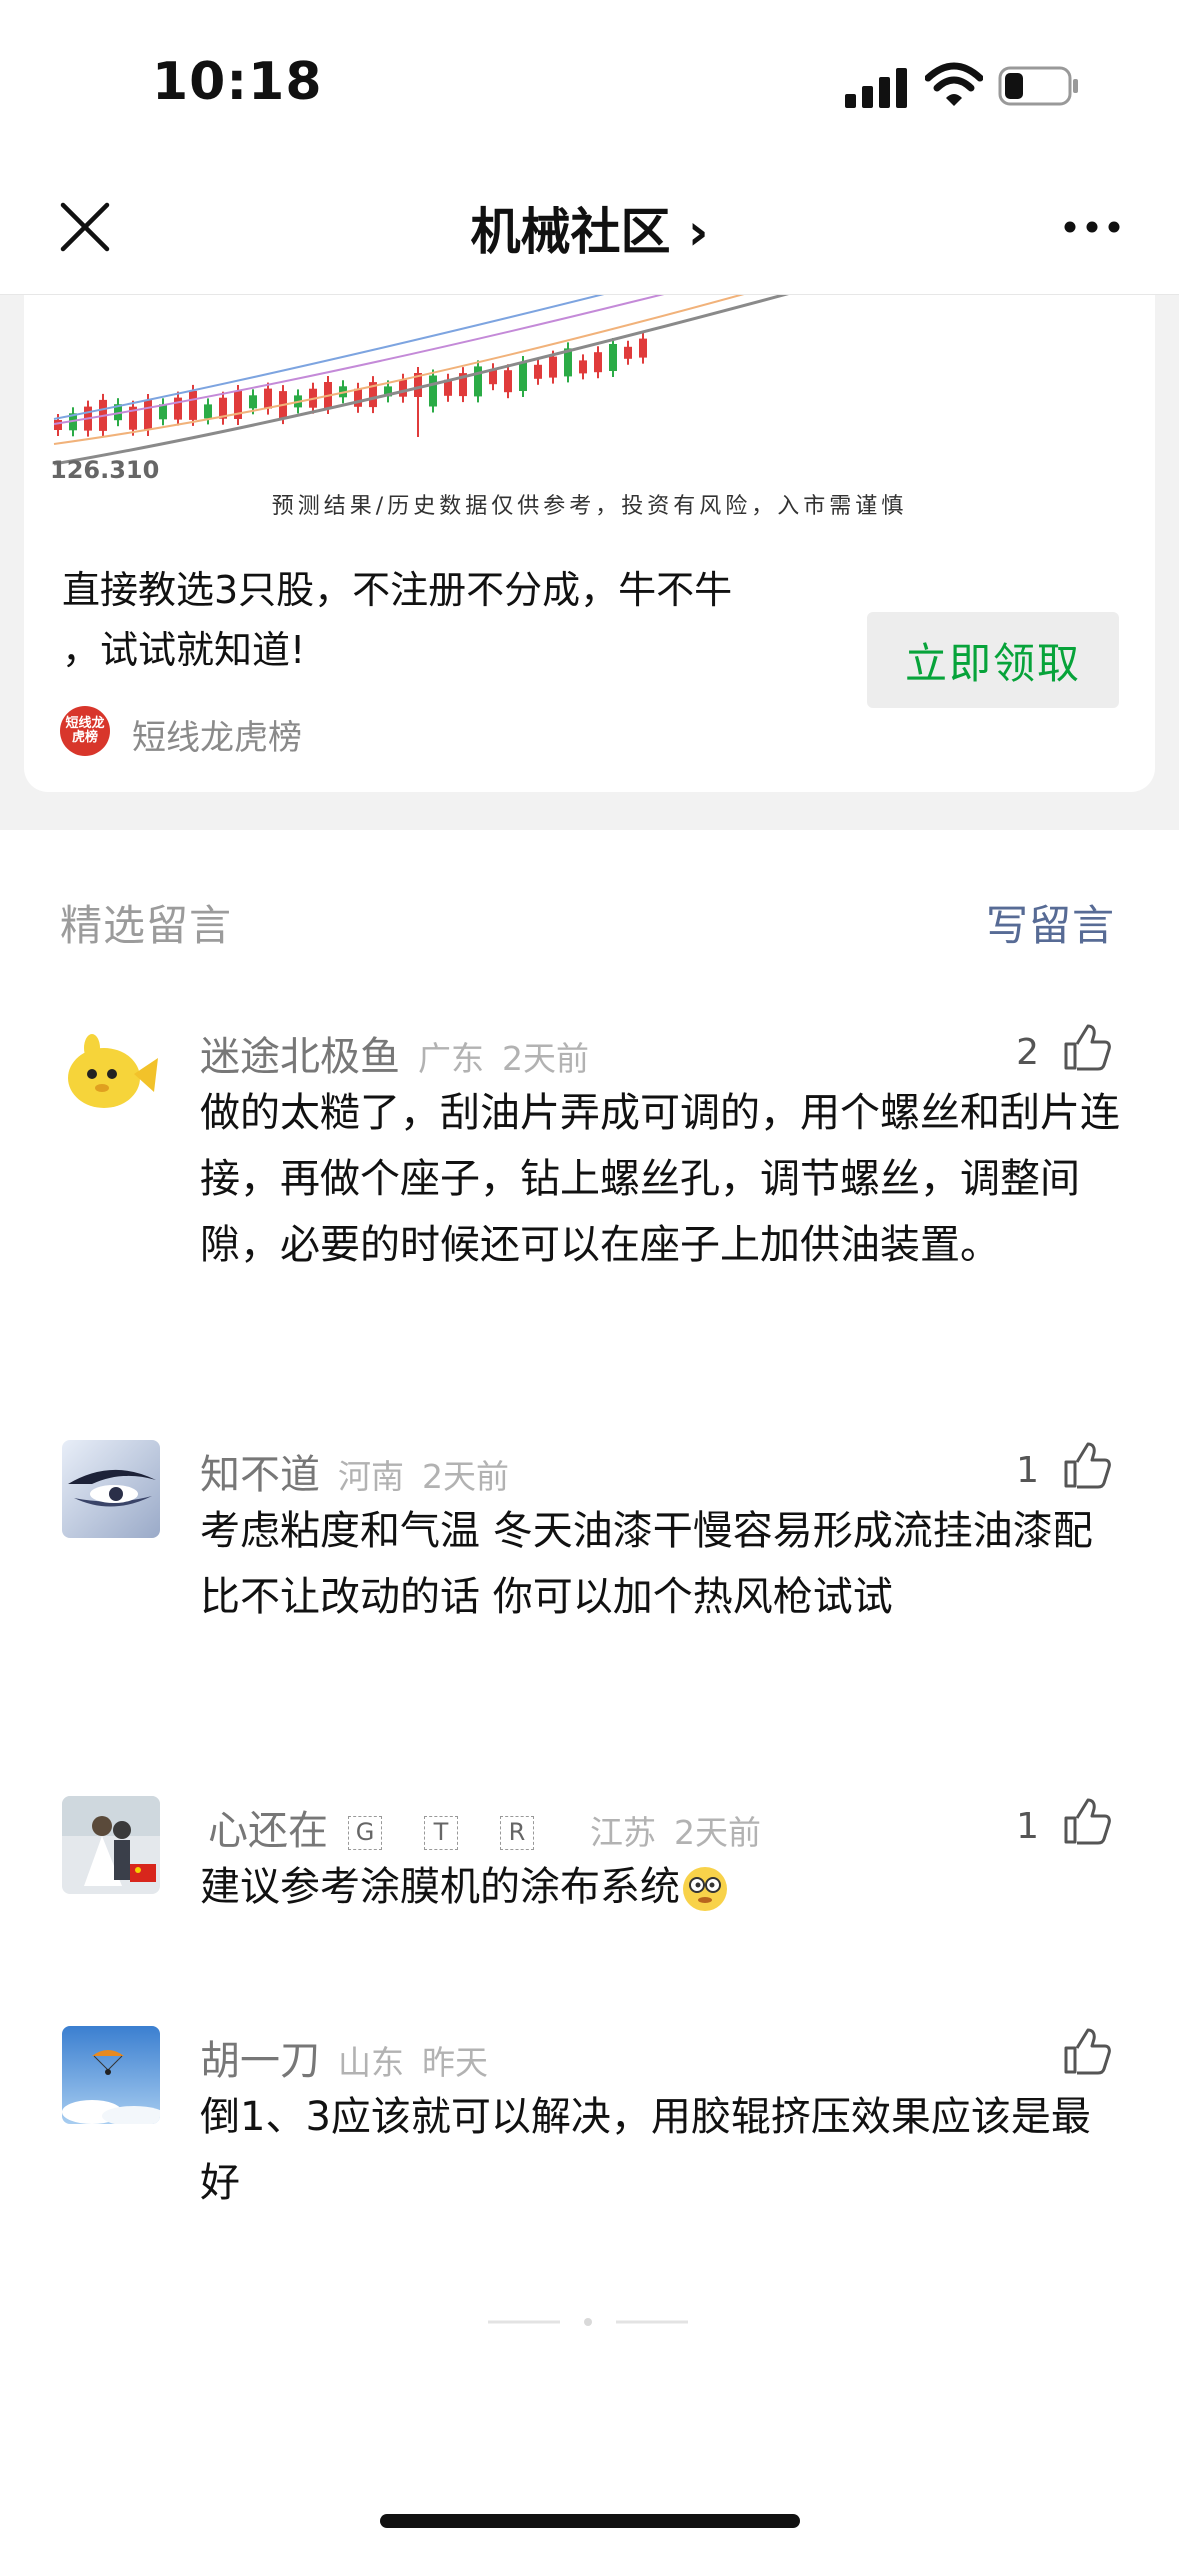 The image size is (1179, 2556). Describe the element at coordinates (85, 731) in the screenshot. I see `brand-logo: 短线龙虎榜` at that location.